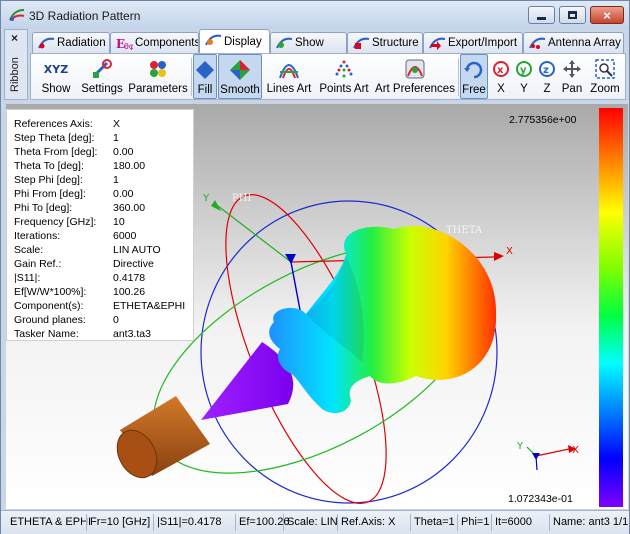  I want to click on pan-button: Pan, so click(572, 76).